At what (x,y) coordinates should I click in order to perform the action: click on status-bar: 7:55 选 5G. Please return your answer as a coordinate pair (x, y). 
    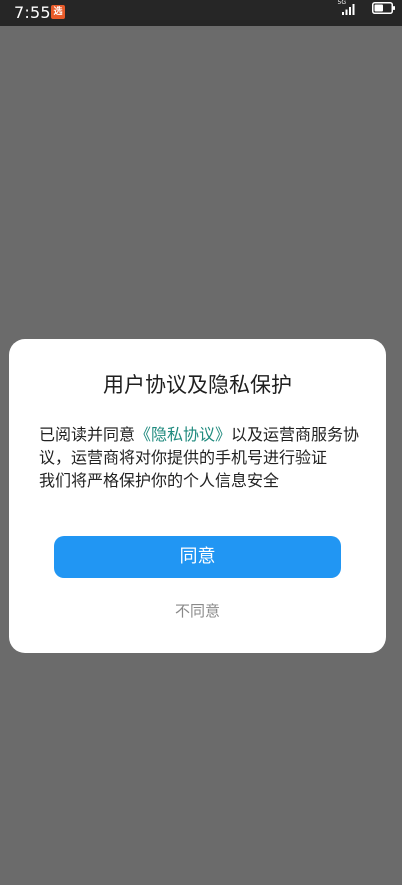
    Looking at the image, I should click on (201, 13).